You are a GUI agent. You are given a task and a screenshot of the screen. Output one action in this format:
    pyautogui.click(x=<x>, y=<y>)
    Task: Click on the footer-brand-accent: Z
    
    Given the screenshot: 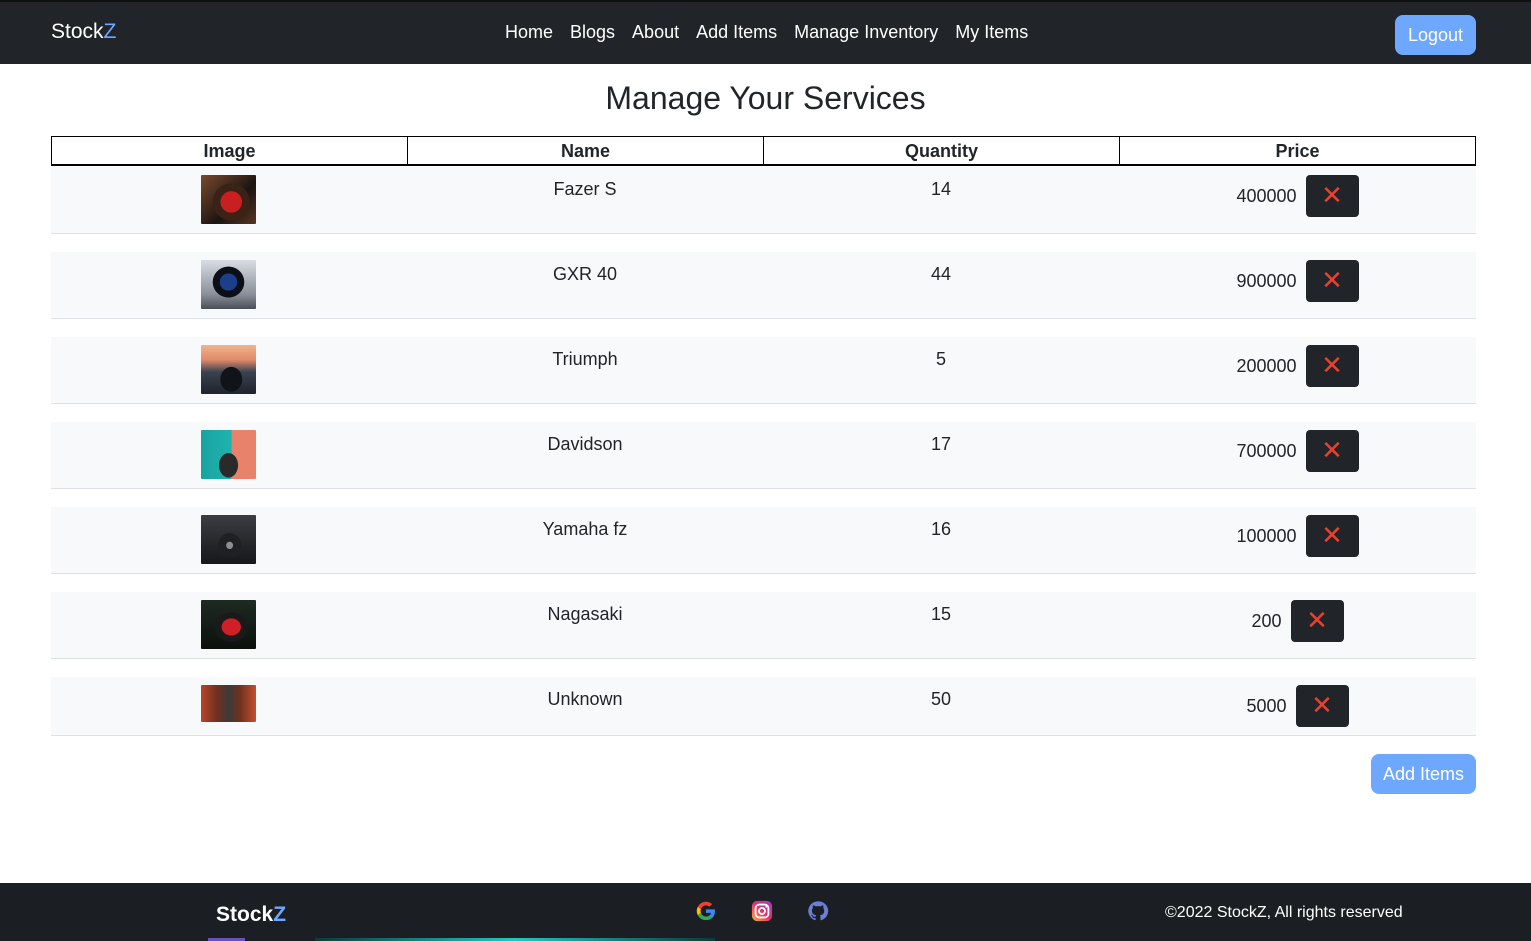 What is the action you would take?
    pyautogui.click(x=280, y=914)
    